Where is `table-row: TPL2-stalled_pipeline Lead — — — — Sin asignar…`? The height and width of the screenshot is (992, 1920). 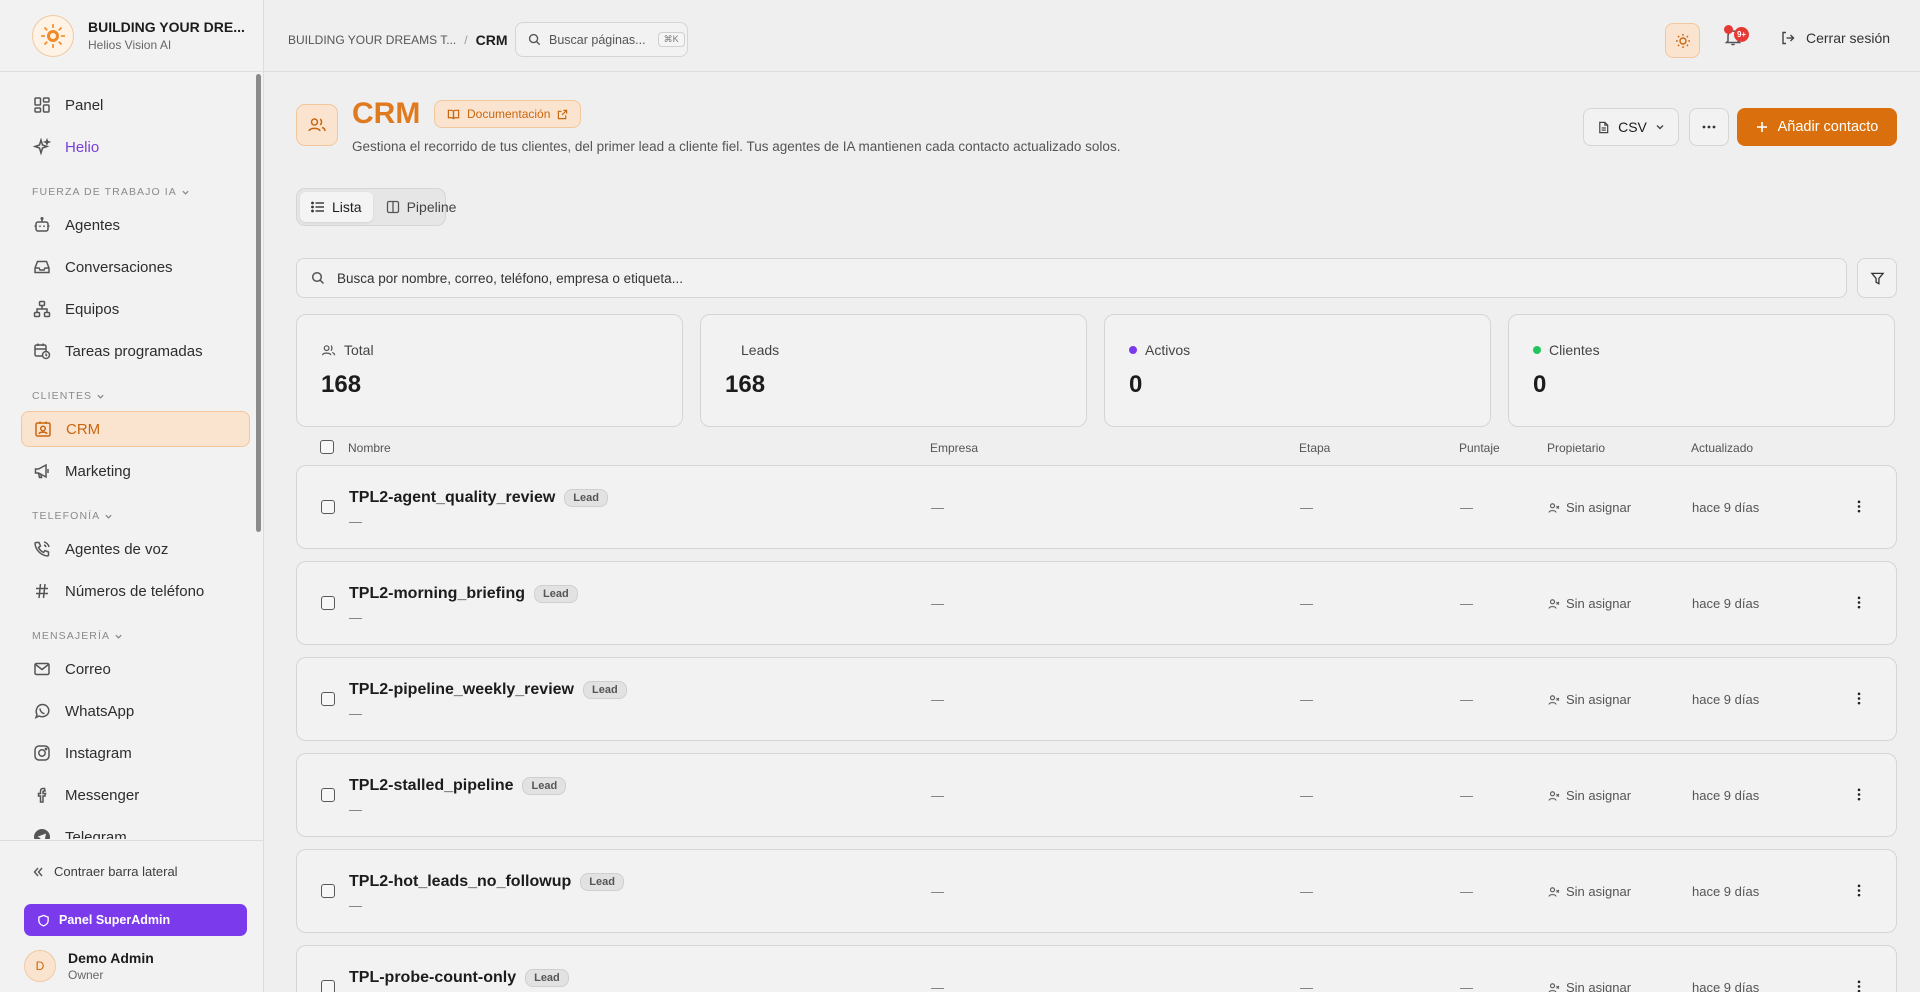 table-row: TPL2-stalled_pipeline Lead — — — — Sin asignar… is located at coordinates (1096, 795).